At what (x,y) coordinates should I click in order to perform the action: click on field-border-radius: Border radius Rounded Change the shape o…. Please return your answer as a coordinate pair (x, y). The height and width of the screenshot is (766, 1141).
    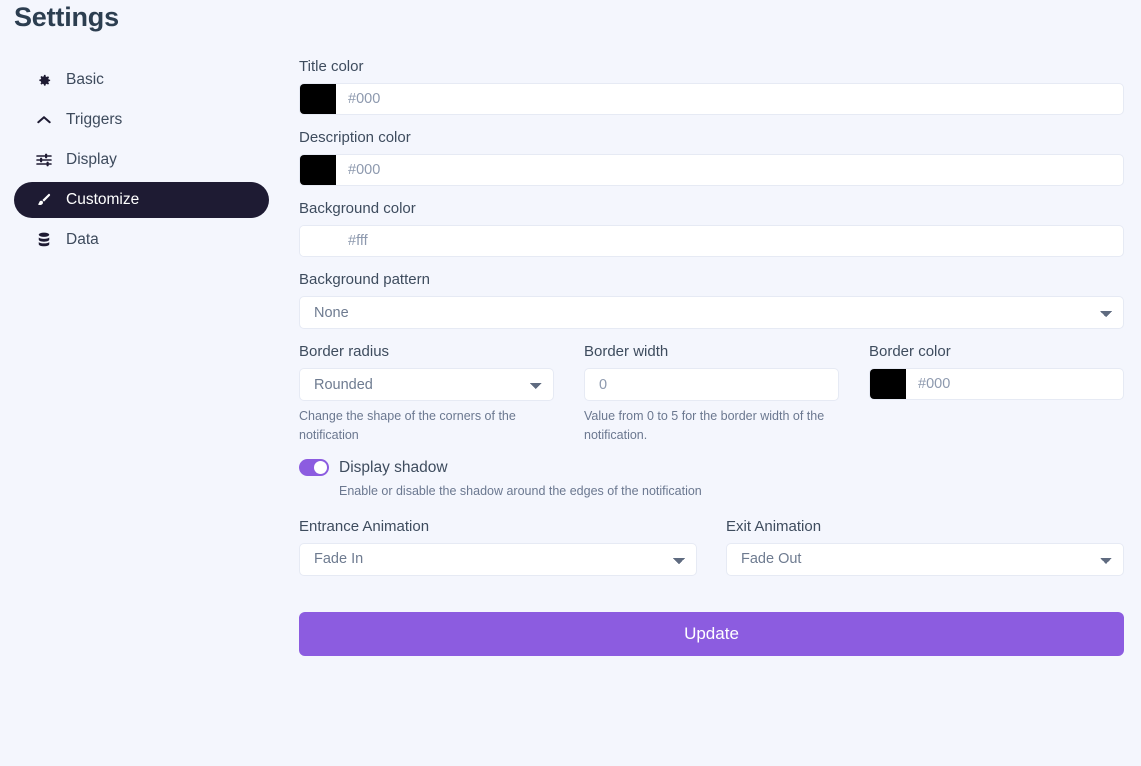
    Looking at the image, I should click on (426, 394).